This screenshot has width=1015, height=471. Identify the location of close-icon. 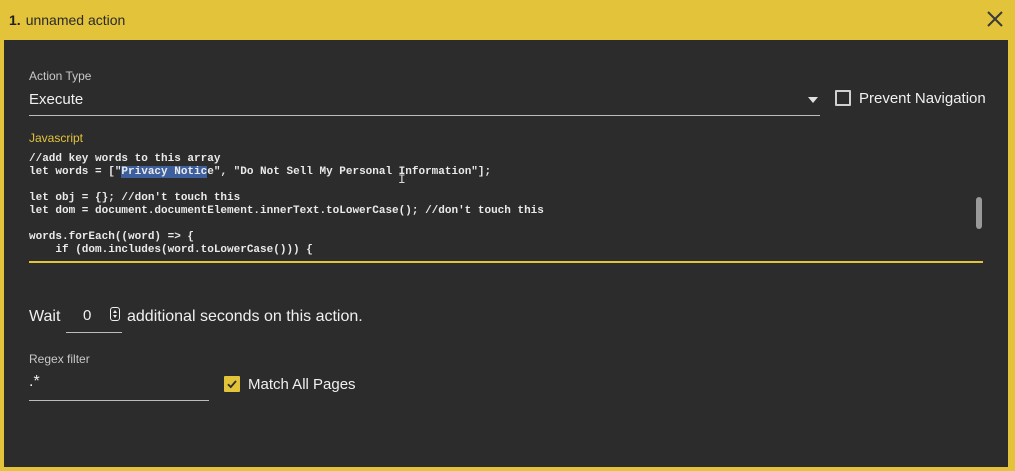
(995, 19).